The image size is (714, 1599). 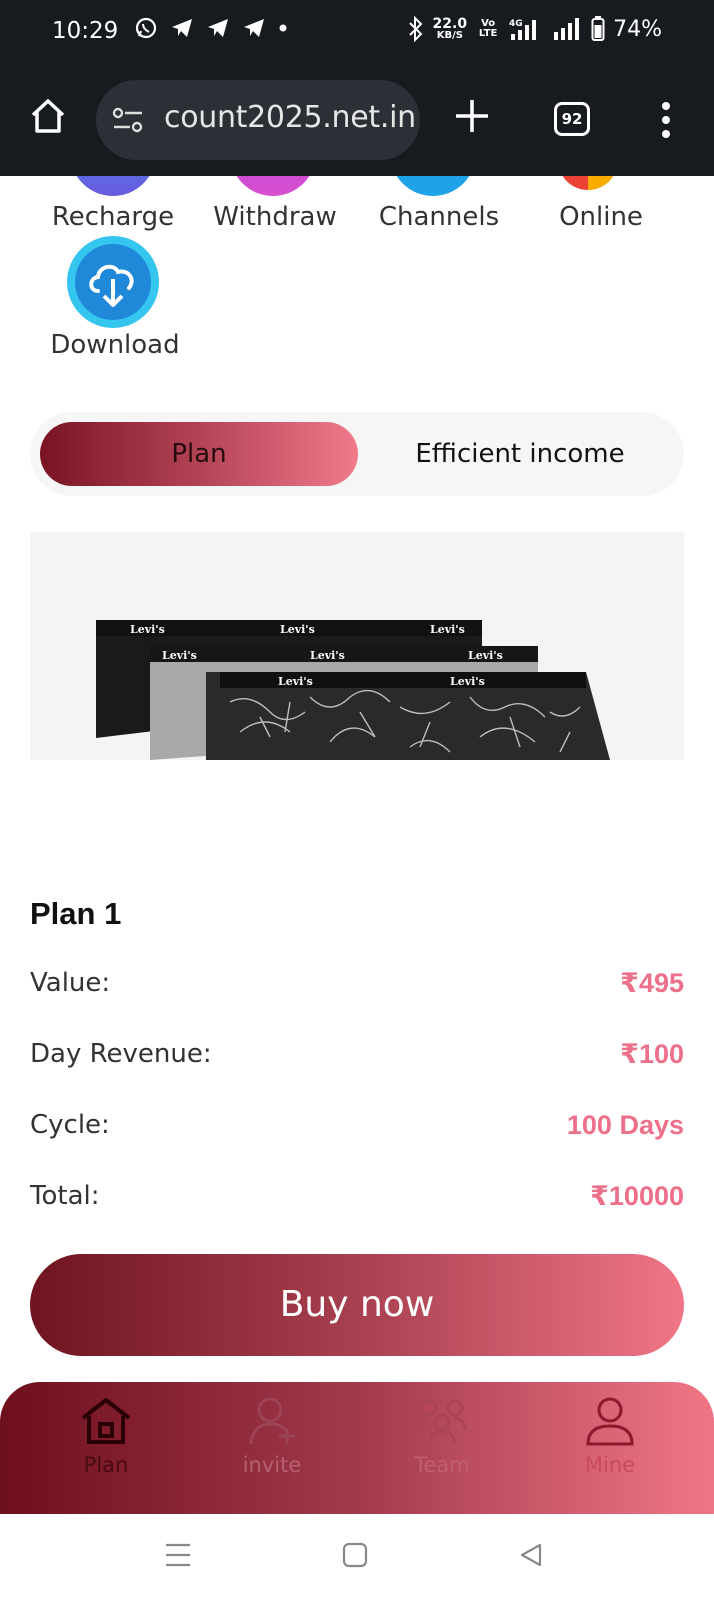 What do you see at coordinates (610, 1421) in the screenshot?
I see `person-icon` at bounding box center [610, 1421].